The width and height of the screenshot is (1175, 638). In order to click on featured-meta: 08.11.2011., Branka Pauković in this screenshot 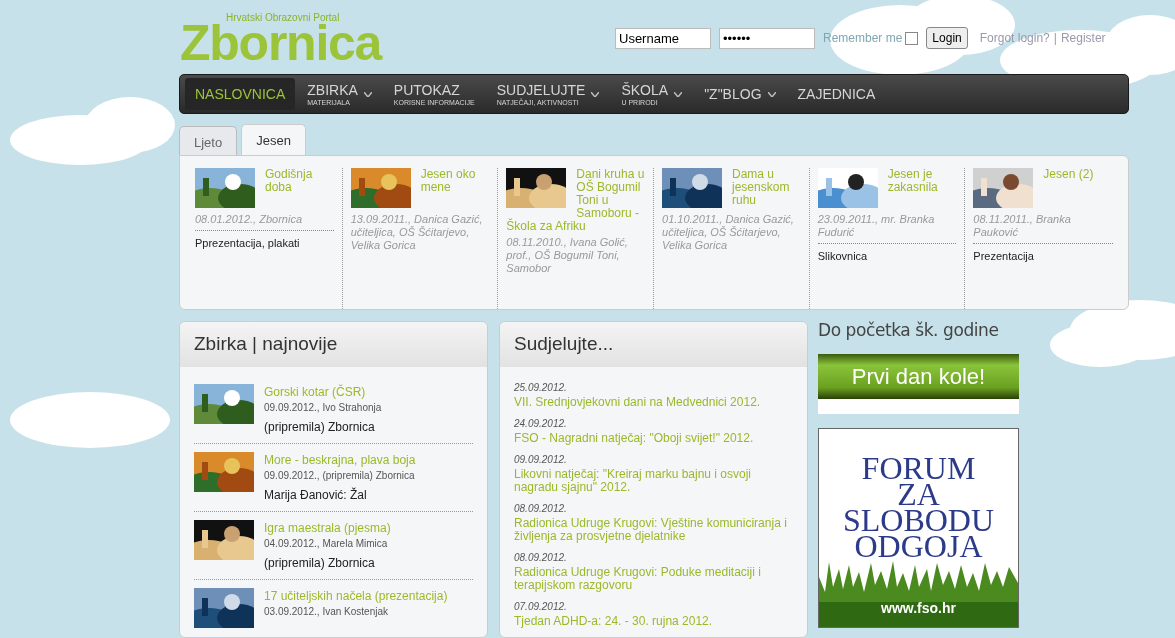, I will do `click(1022, 225)`.